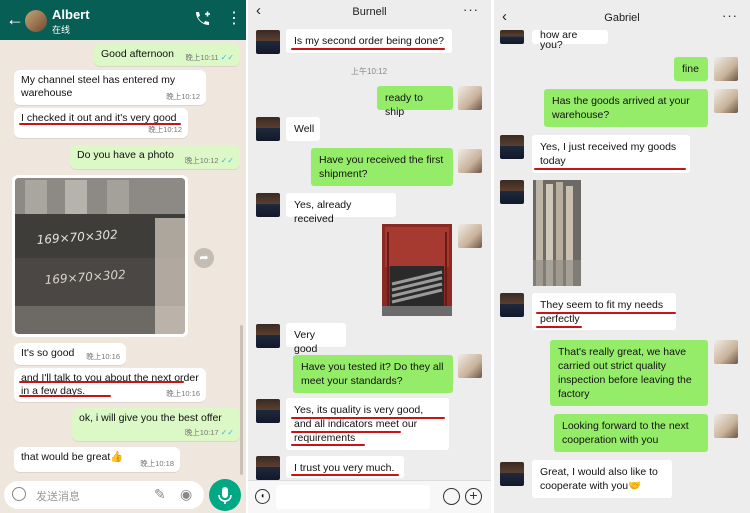  Describe the element at coordinates (72, 457) in the screenshot. I see `message-text: that would be great👍` at that location.